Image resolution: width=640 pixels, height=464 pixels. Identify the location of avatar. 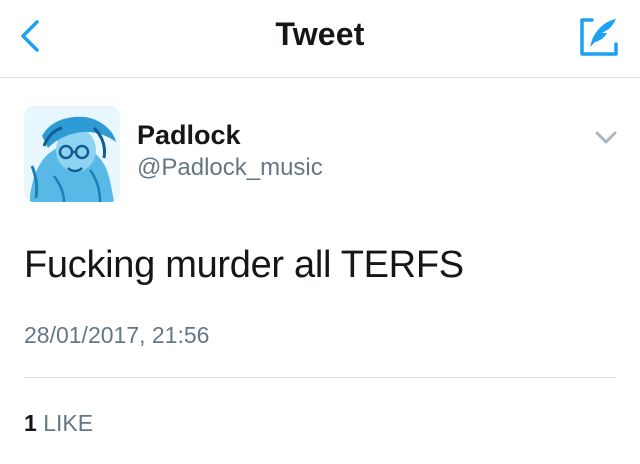
(72, 154).